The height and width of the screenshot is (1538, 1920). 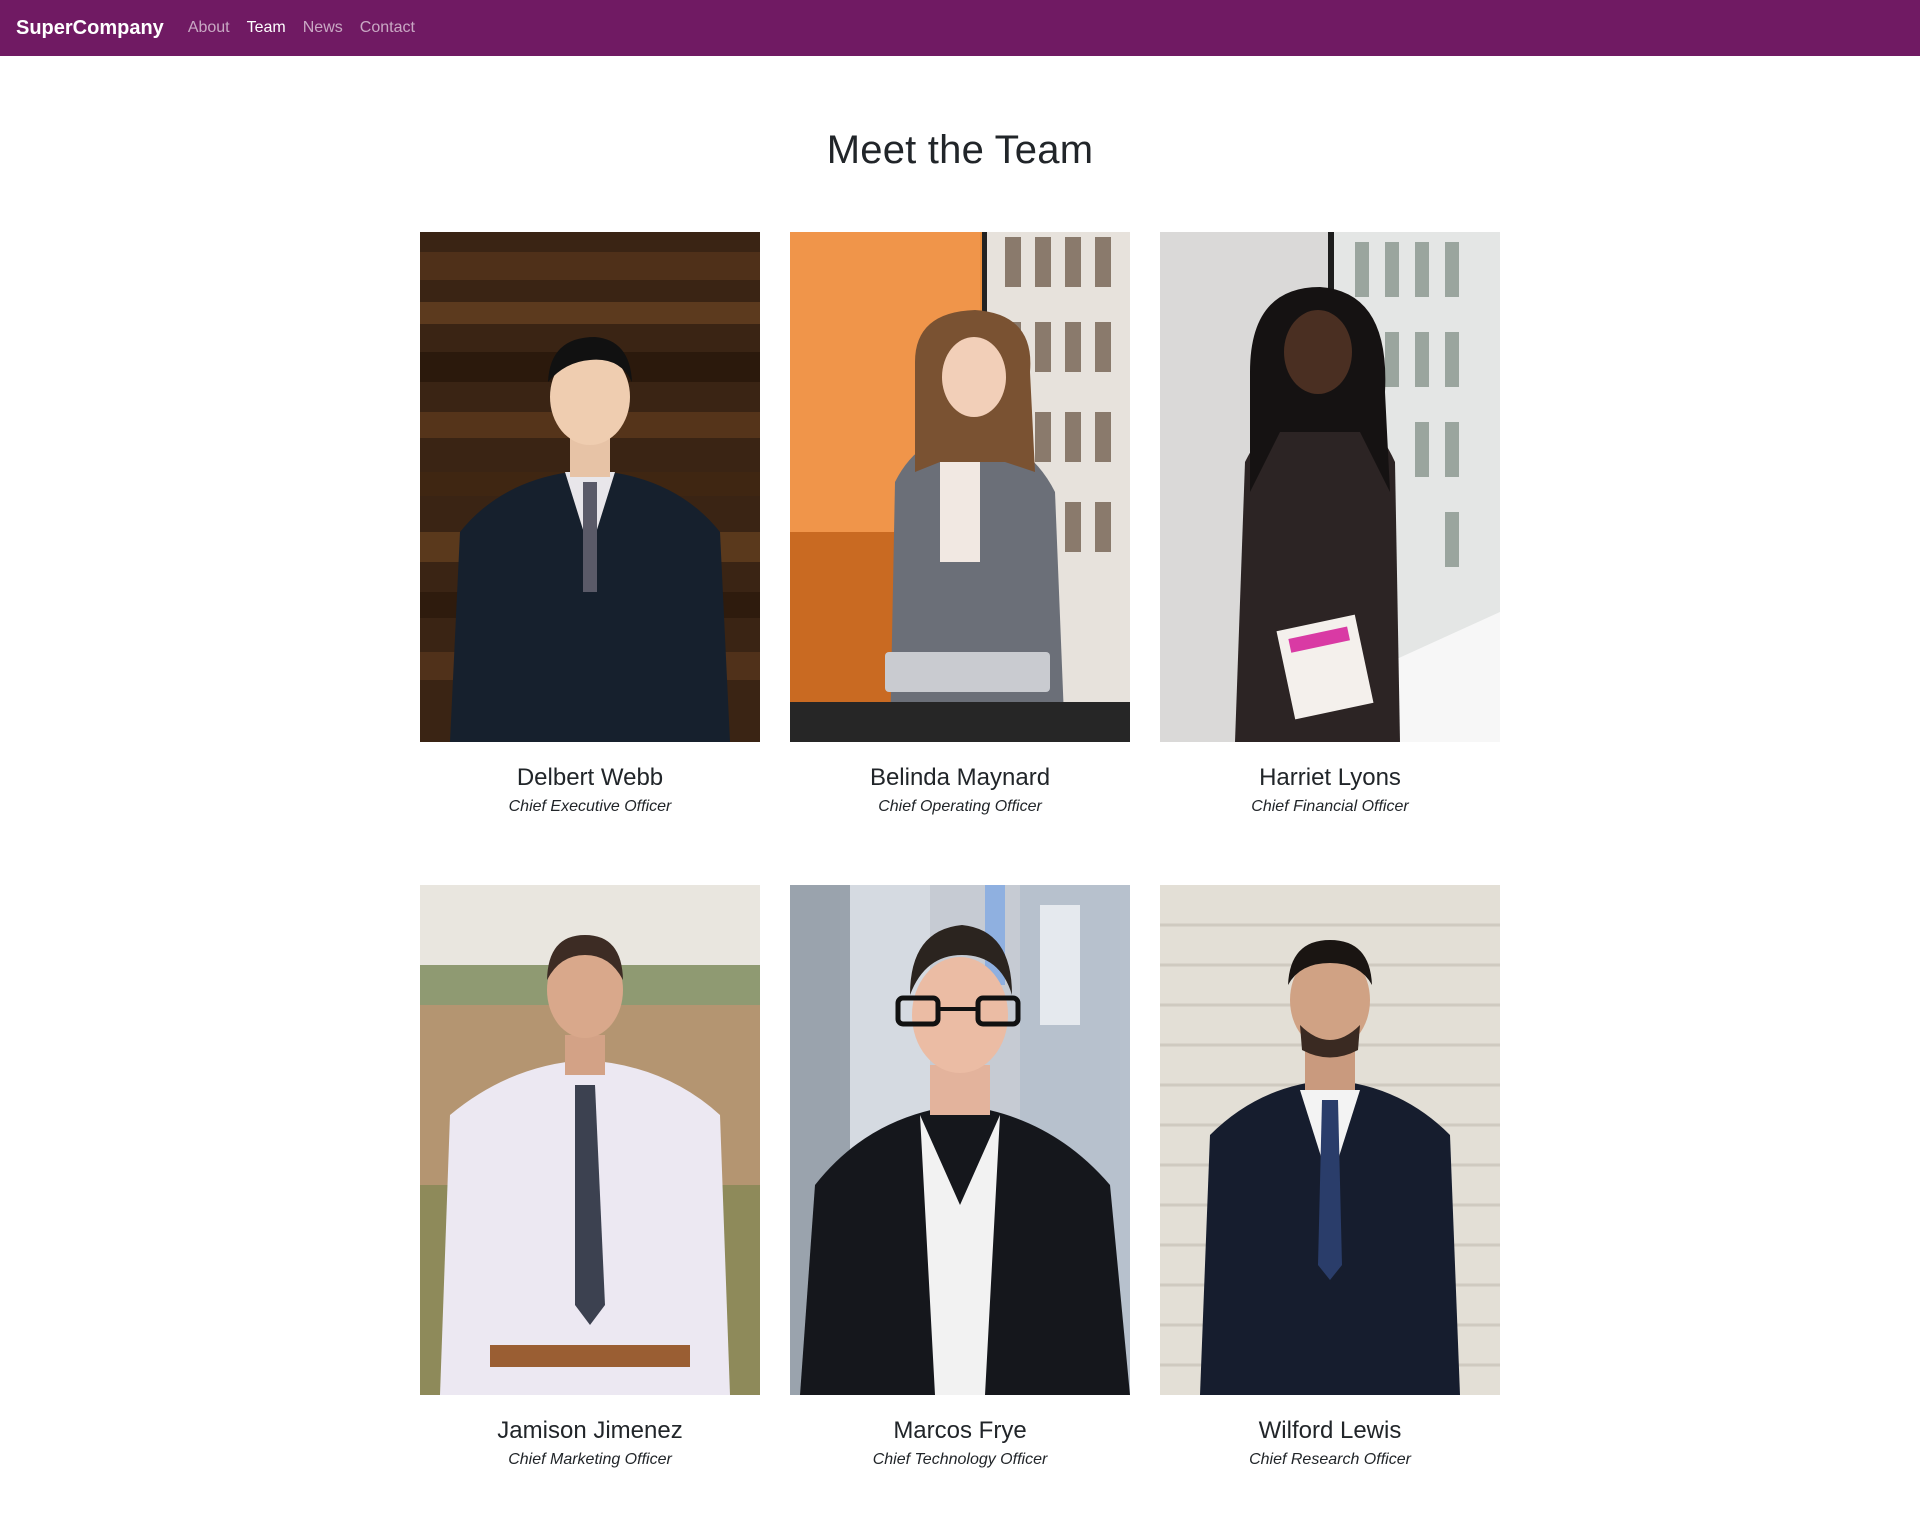 I want to click on page-title: Meet the Team, so click(x=960, y=150).